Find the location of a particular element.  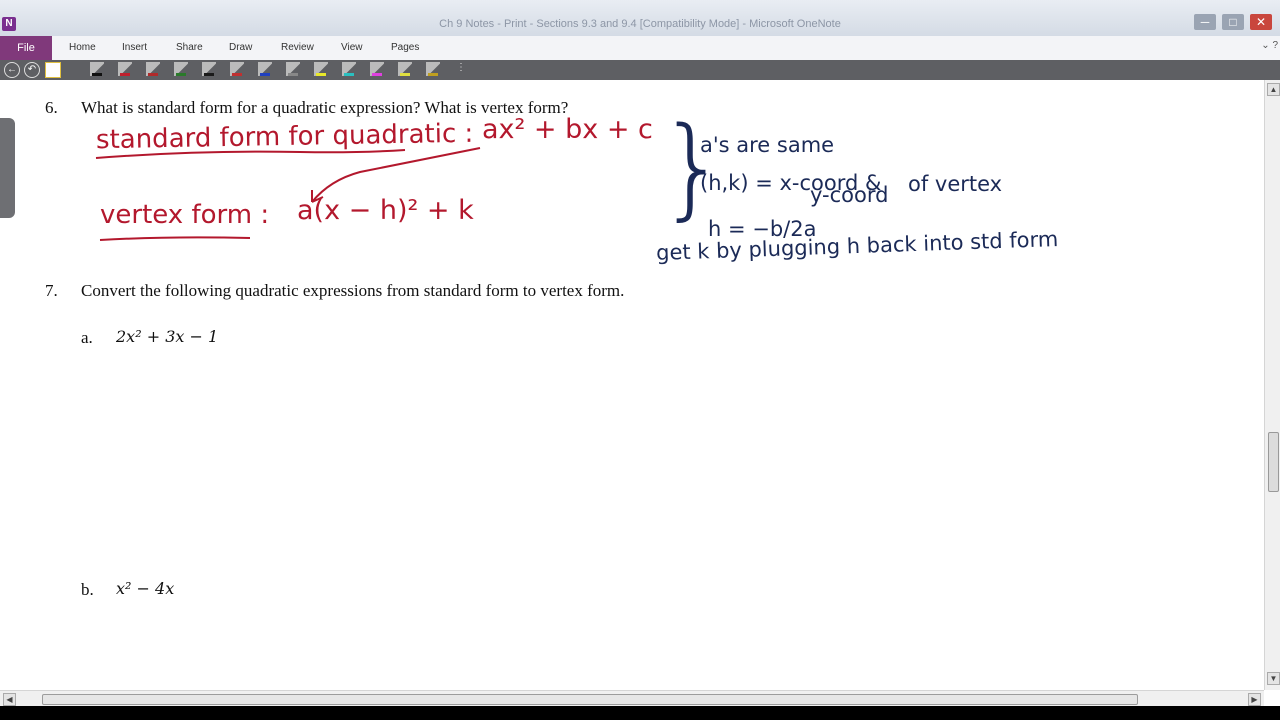

horizontal-scrollbar: ◀ ▶ is located at coordinates (632, 698).